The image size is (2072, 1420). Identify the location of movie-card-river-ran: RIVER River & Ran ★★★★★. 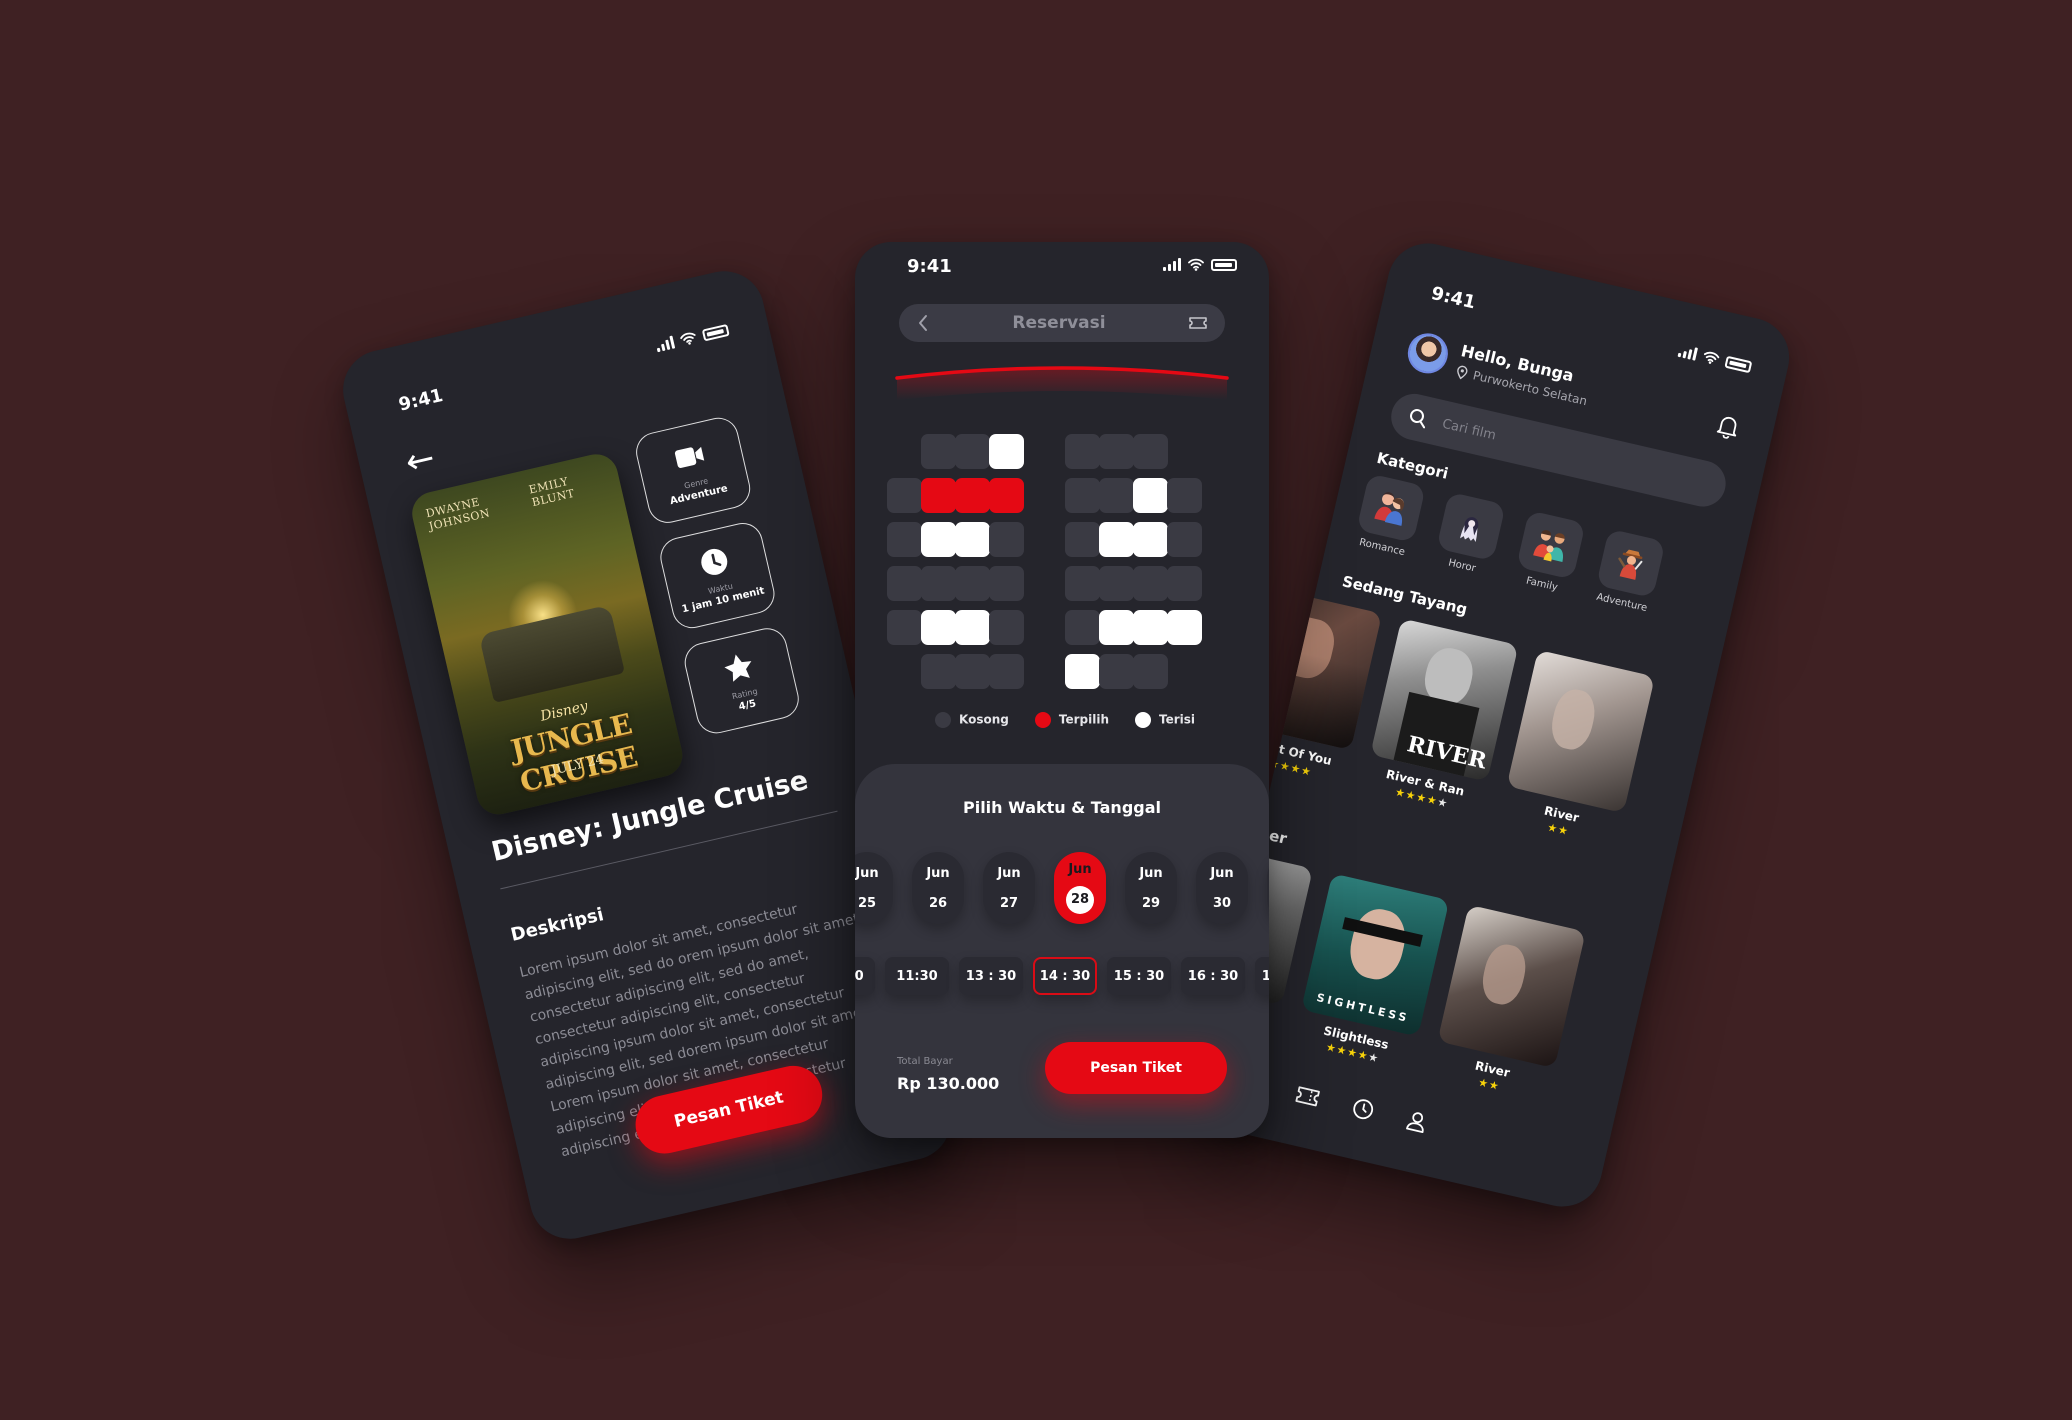
(1440, 717).